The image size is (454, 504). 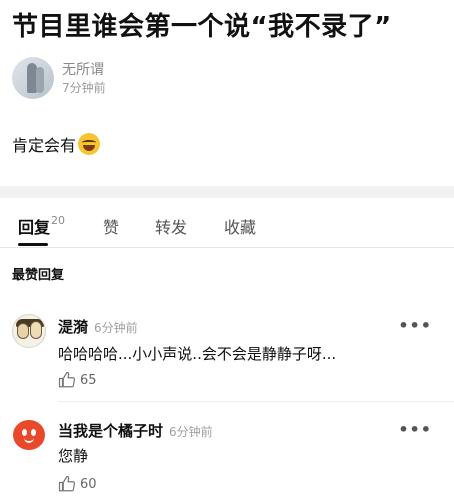 What do you see at coordinates (73, 327) in the screenshot?
I see `commenter-name-text: 湜漪` at bounding box center [73, 327].